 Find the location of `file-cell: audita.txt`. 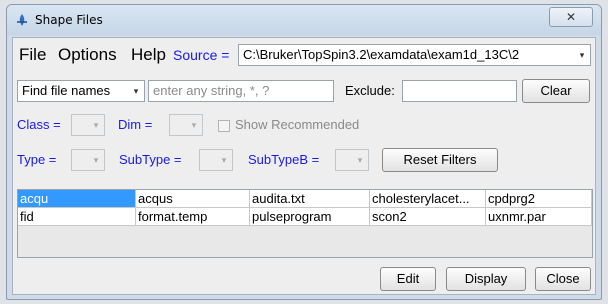

file-cell: audita.txt is located at coordinates (310, 199).